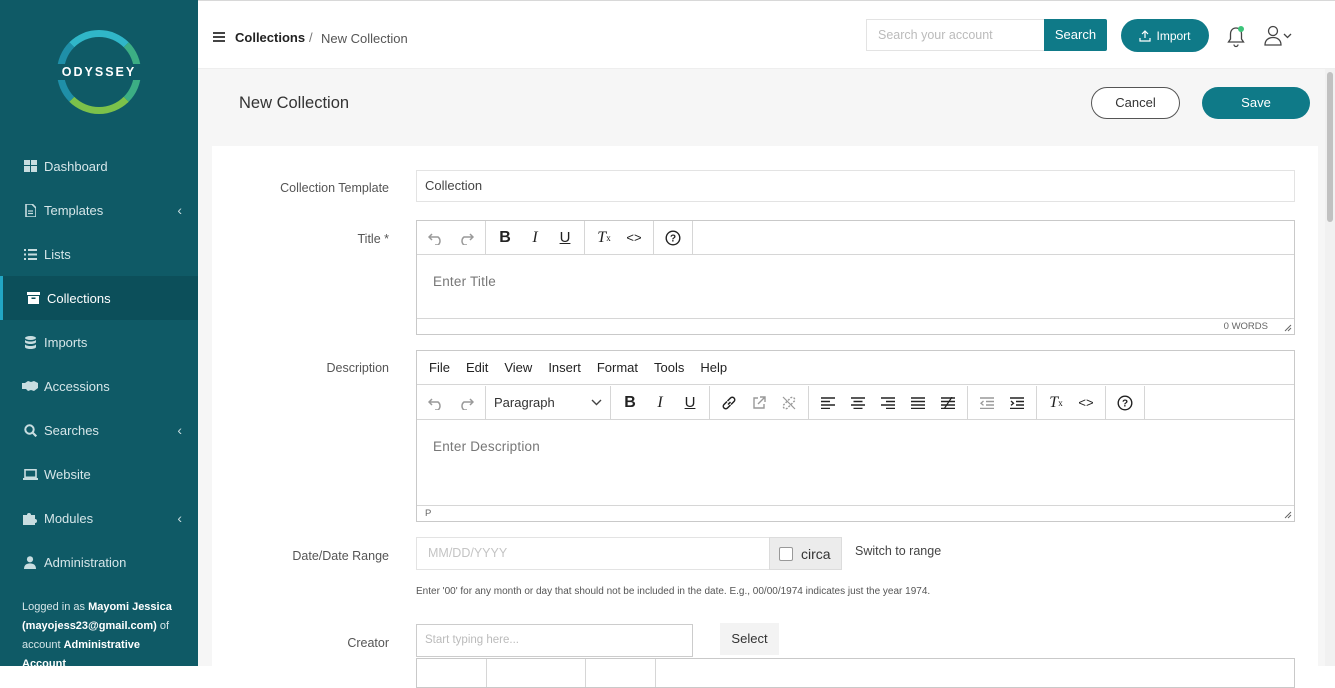 This screenshot has height=688, width=1335. I want to click on description-toolbar: Paragraph B I U T x <> ?, so click(855, 403).